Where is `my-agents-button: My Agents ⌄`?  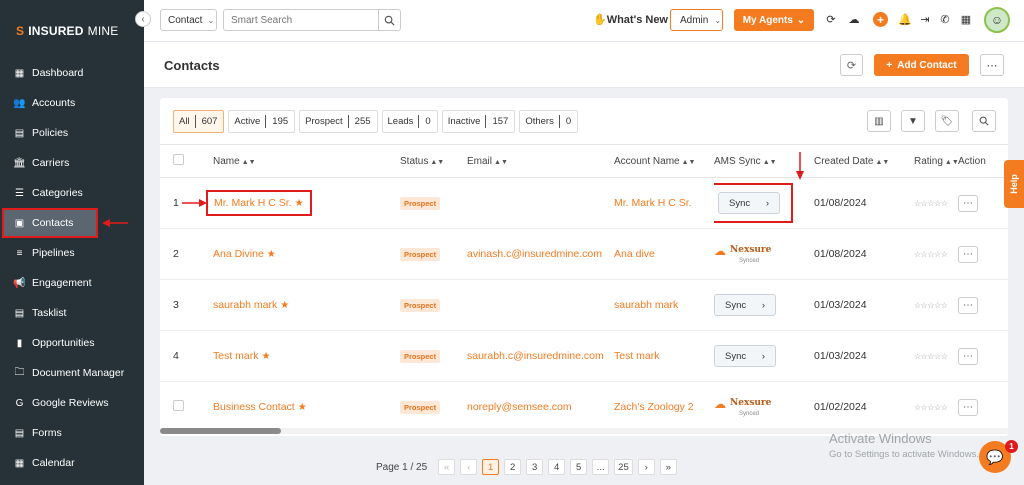
my-agents-button: My Agents ⌄ is located at coordinates (774, 20).